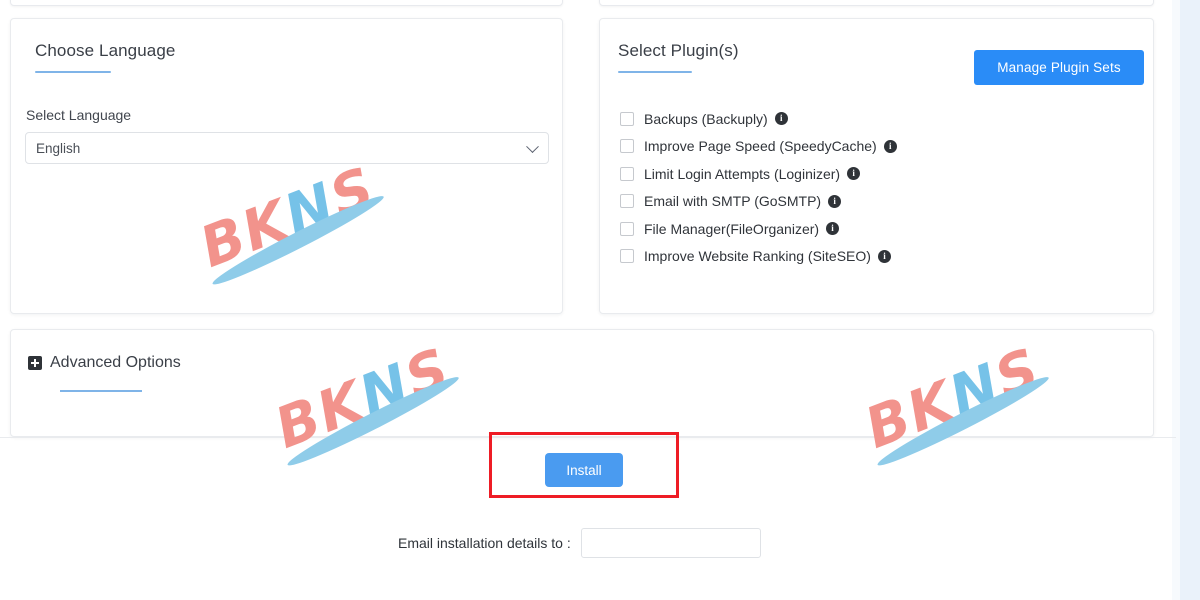 This screenshot has width=1200, height=600. Describe the element at coordinates (484, 543) in the screenshot. I see `email-installation-label: Email installation details to :` at that location.